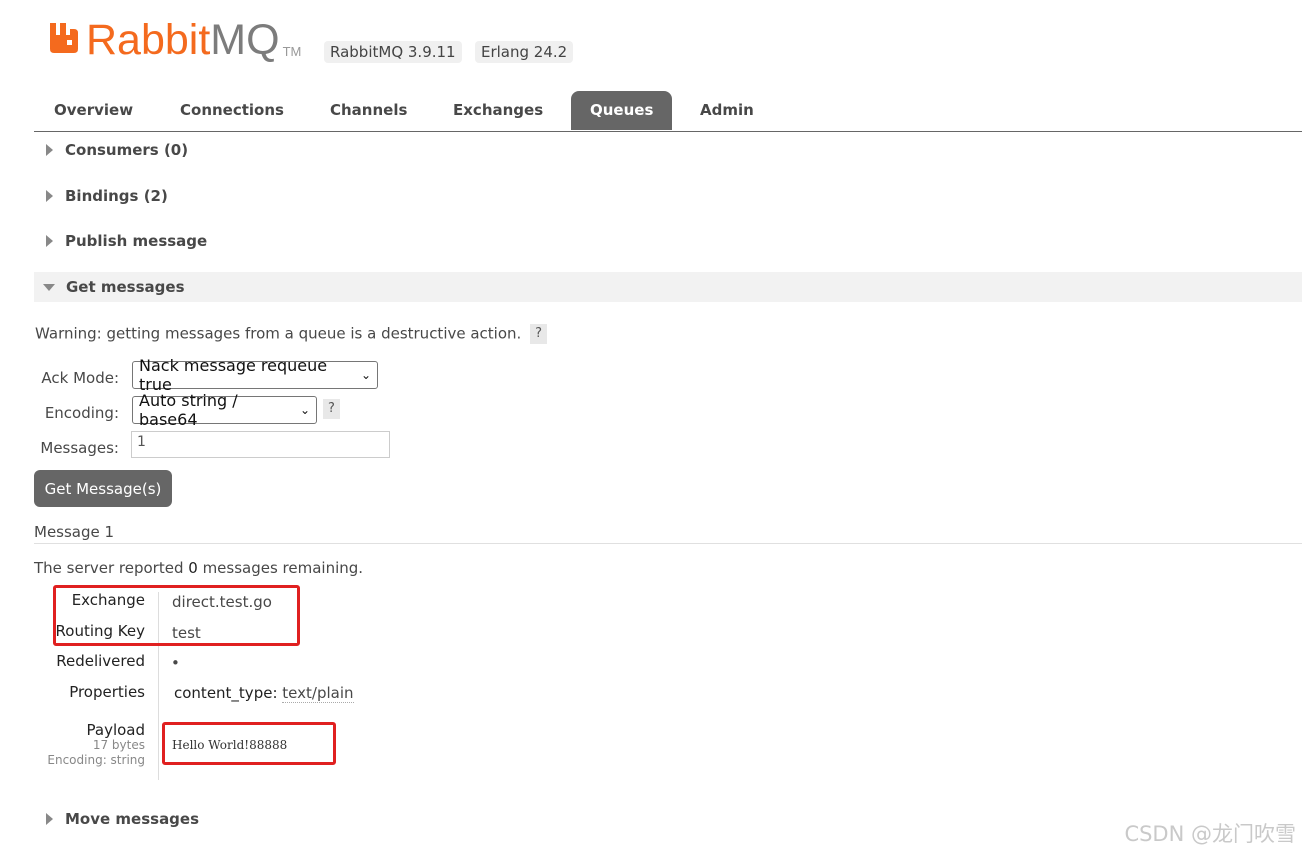  I want to click on logo-product: MQ, so click(245, 40).